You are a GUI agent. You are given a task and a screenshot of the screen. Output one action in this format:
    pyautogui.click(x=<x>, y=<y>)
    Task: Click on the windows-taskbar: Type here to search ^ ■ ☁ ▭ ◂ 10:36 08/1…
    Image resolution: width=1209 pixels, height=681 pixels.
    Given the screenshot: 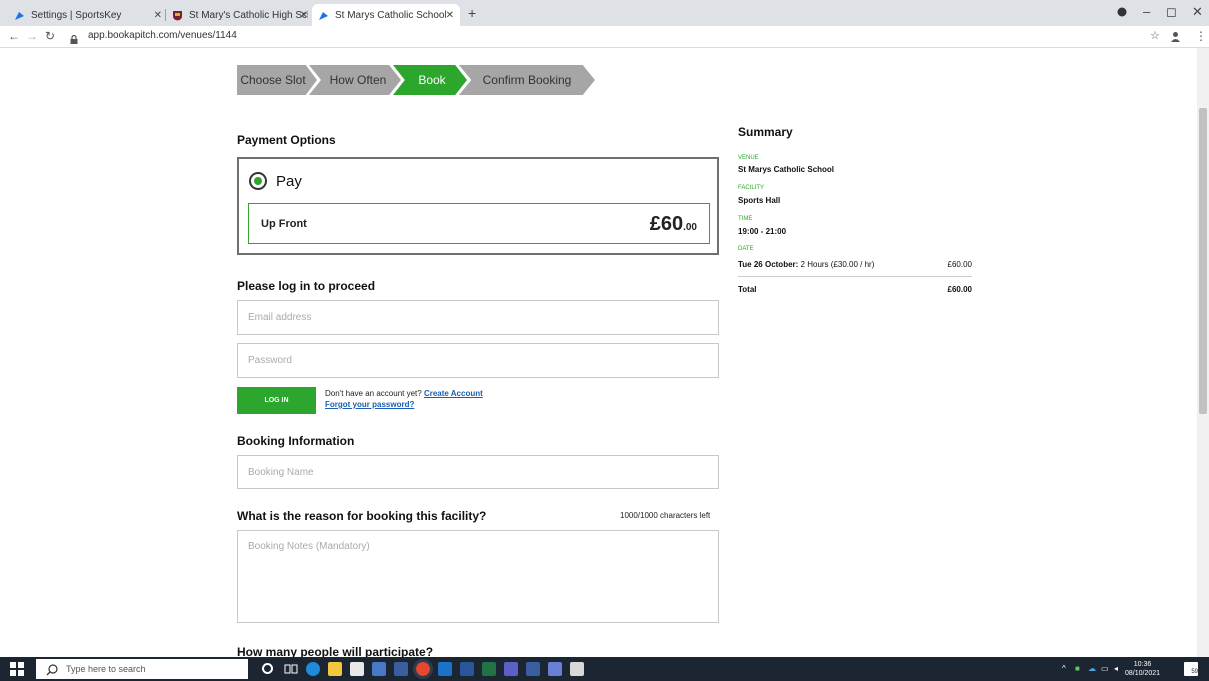 What is the action you would take?
    pyautogui.click(x=604, y=669)
    